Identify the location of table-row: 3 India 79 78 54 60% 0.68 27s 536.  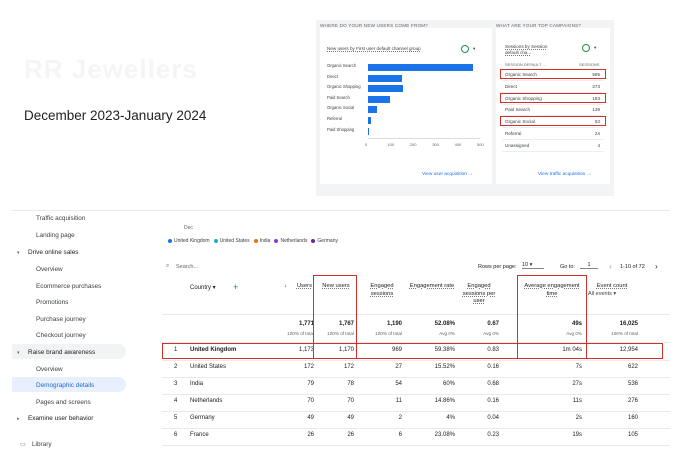
(416, 388).